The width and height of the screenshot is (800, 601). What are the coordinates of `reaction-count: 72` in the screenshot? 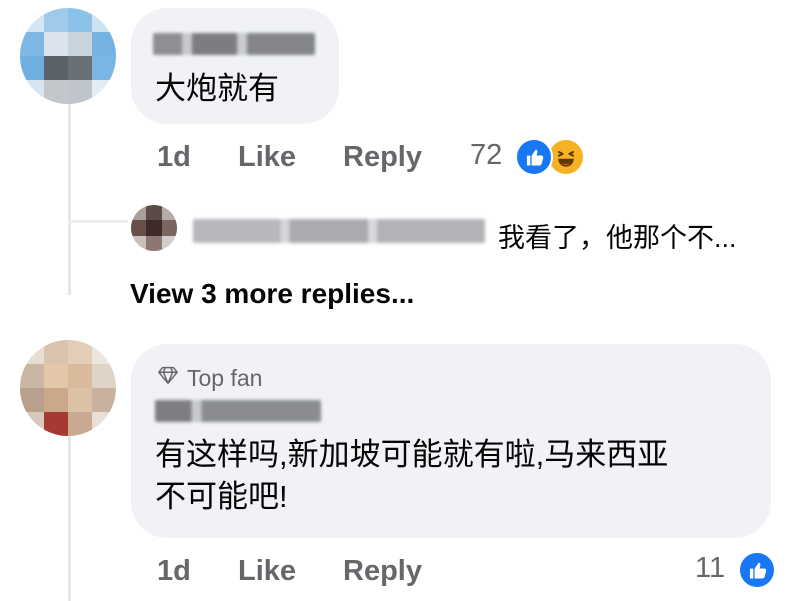 It's located at (486, 155).